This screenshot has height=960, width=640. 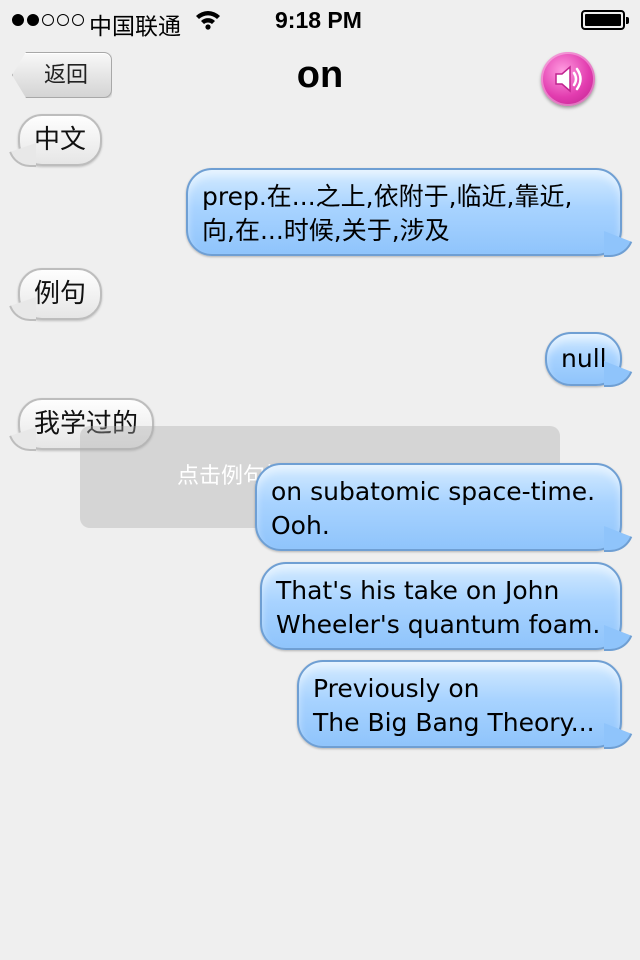 I want to click on learned-example-line: Wheeler's quantum foam., so click(x=438, y=624).